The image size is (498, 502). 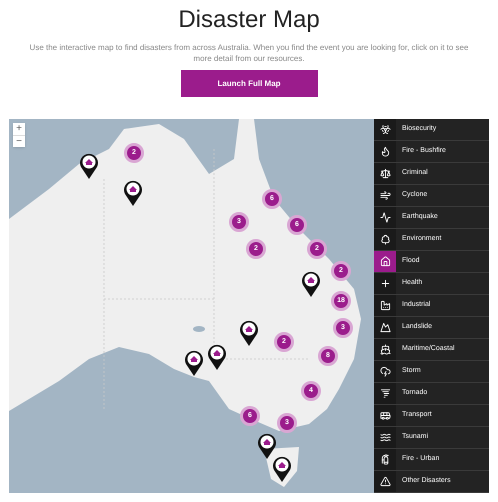 What do you see at coordinates (385, 371) in the screenshot?
I see `storm-cloud-icon` at bounding box center [385, 371].